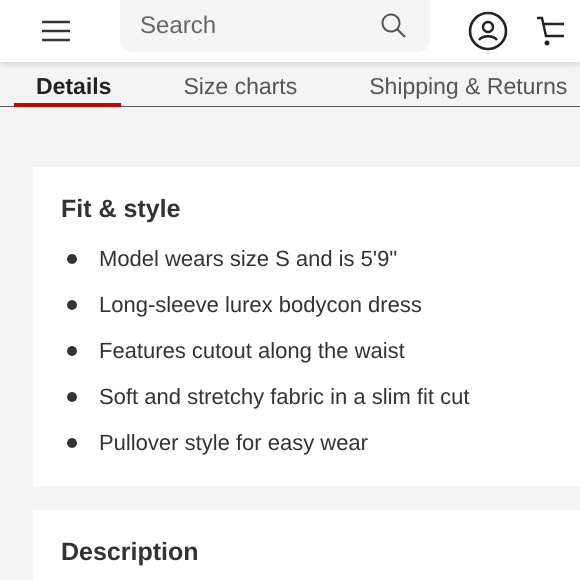 The width and height of the screenshot is (580, 580). Describe the element at coordinates (56, 31) in the screenshot. I see `menu-icon` at that location.